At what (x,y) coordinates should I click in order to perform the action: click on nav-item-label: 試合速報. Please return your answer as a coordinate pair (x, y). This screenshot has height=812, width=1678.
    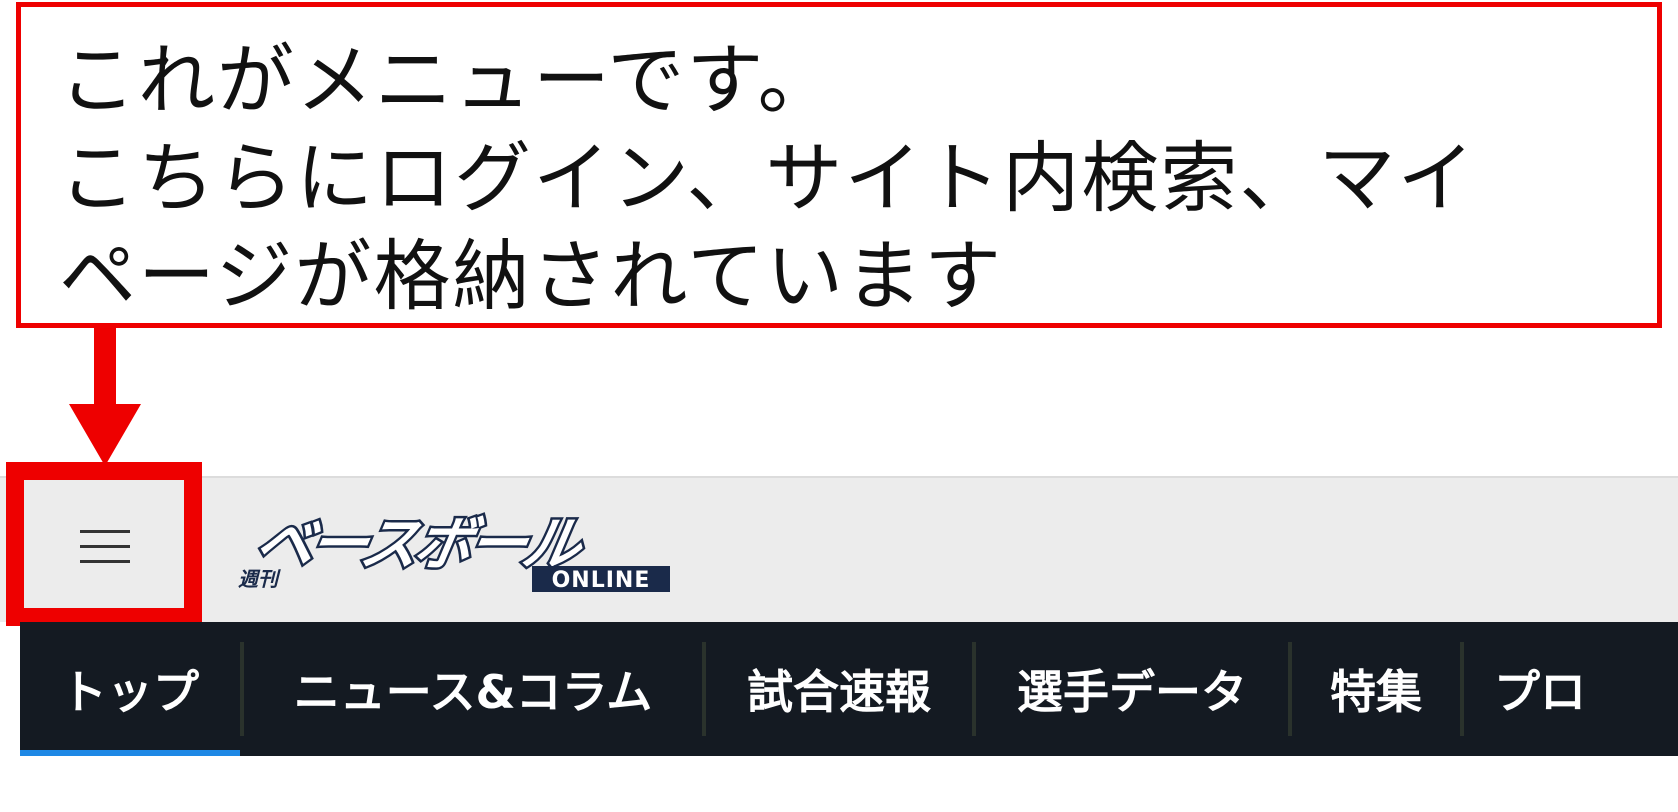
    Looking at the image, I should click on (839, 692).